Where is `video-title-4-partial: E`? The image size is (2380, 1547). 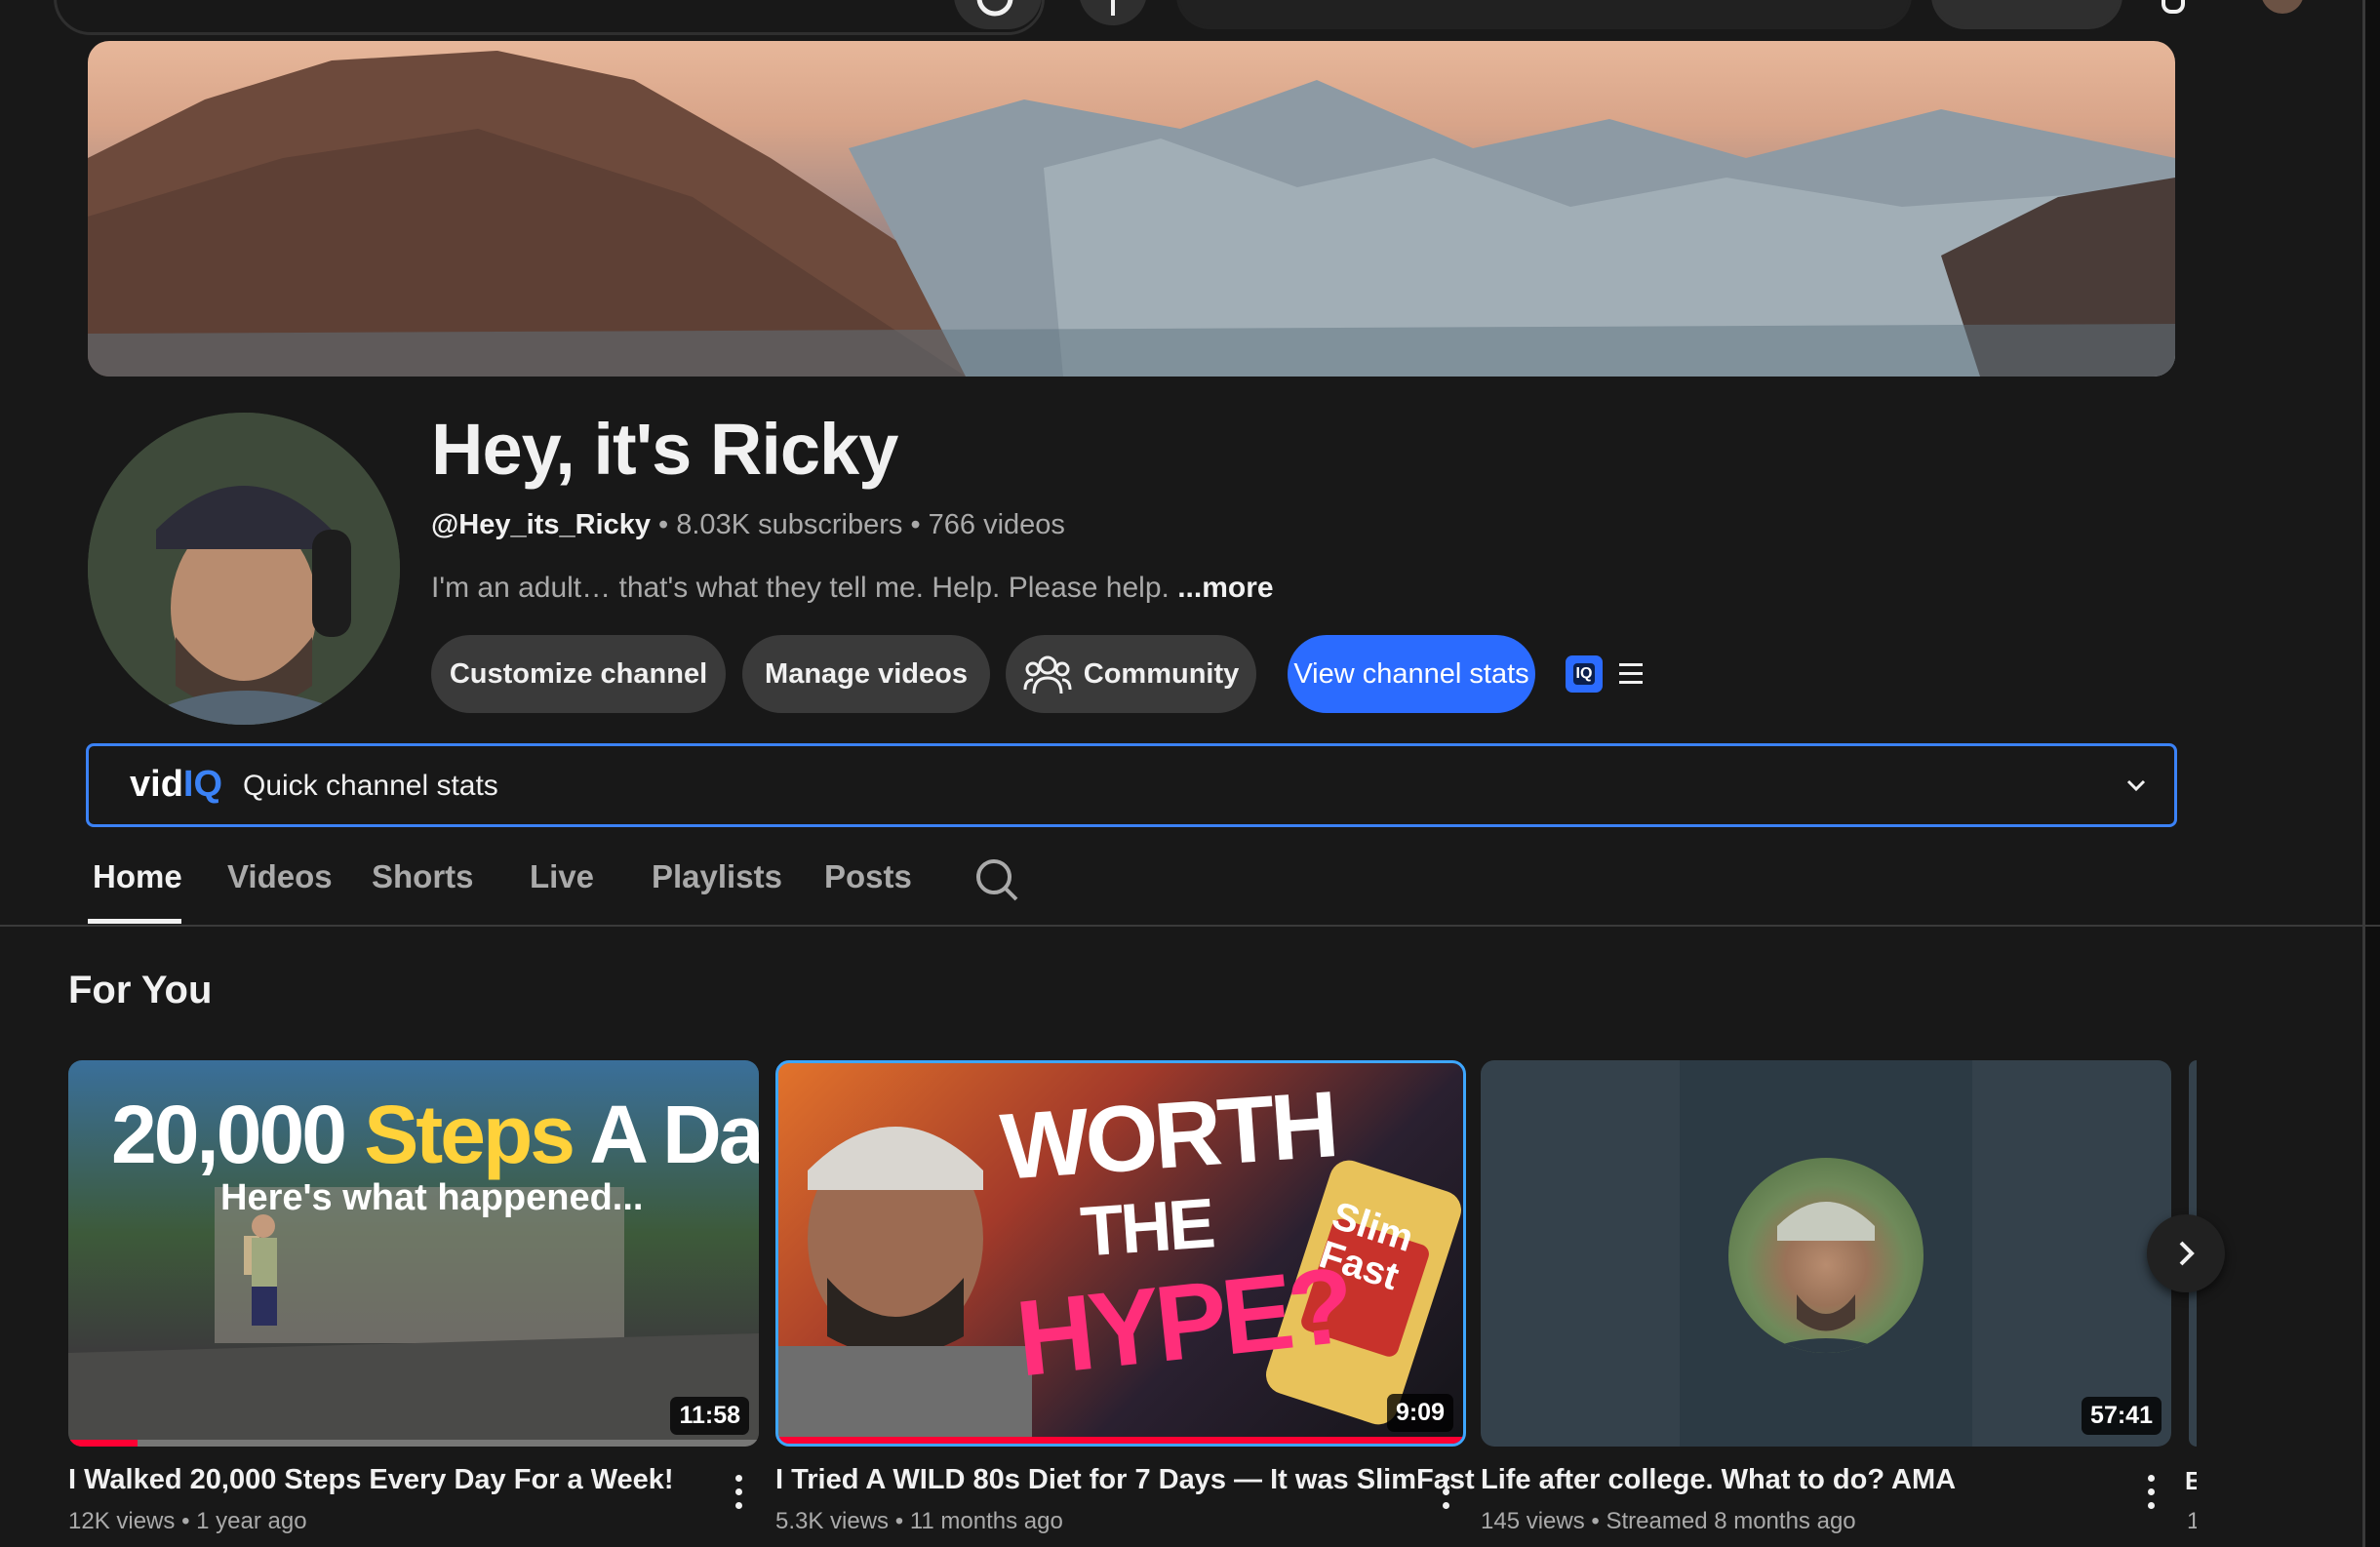
video-title-4-partial: E is located at coordinates (2191, 1481).